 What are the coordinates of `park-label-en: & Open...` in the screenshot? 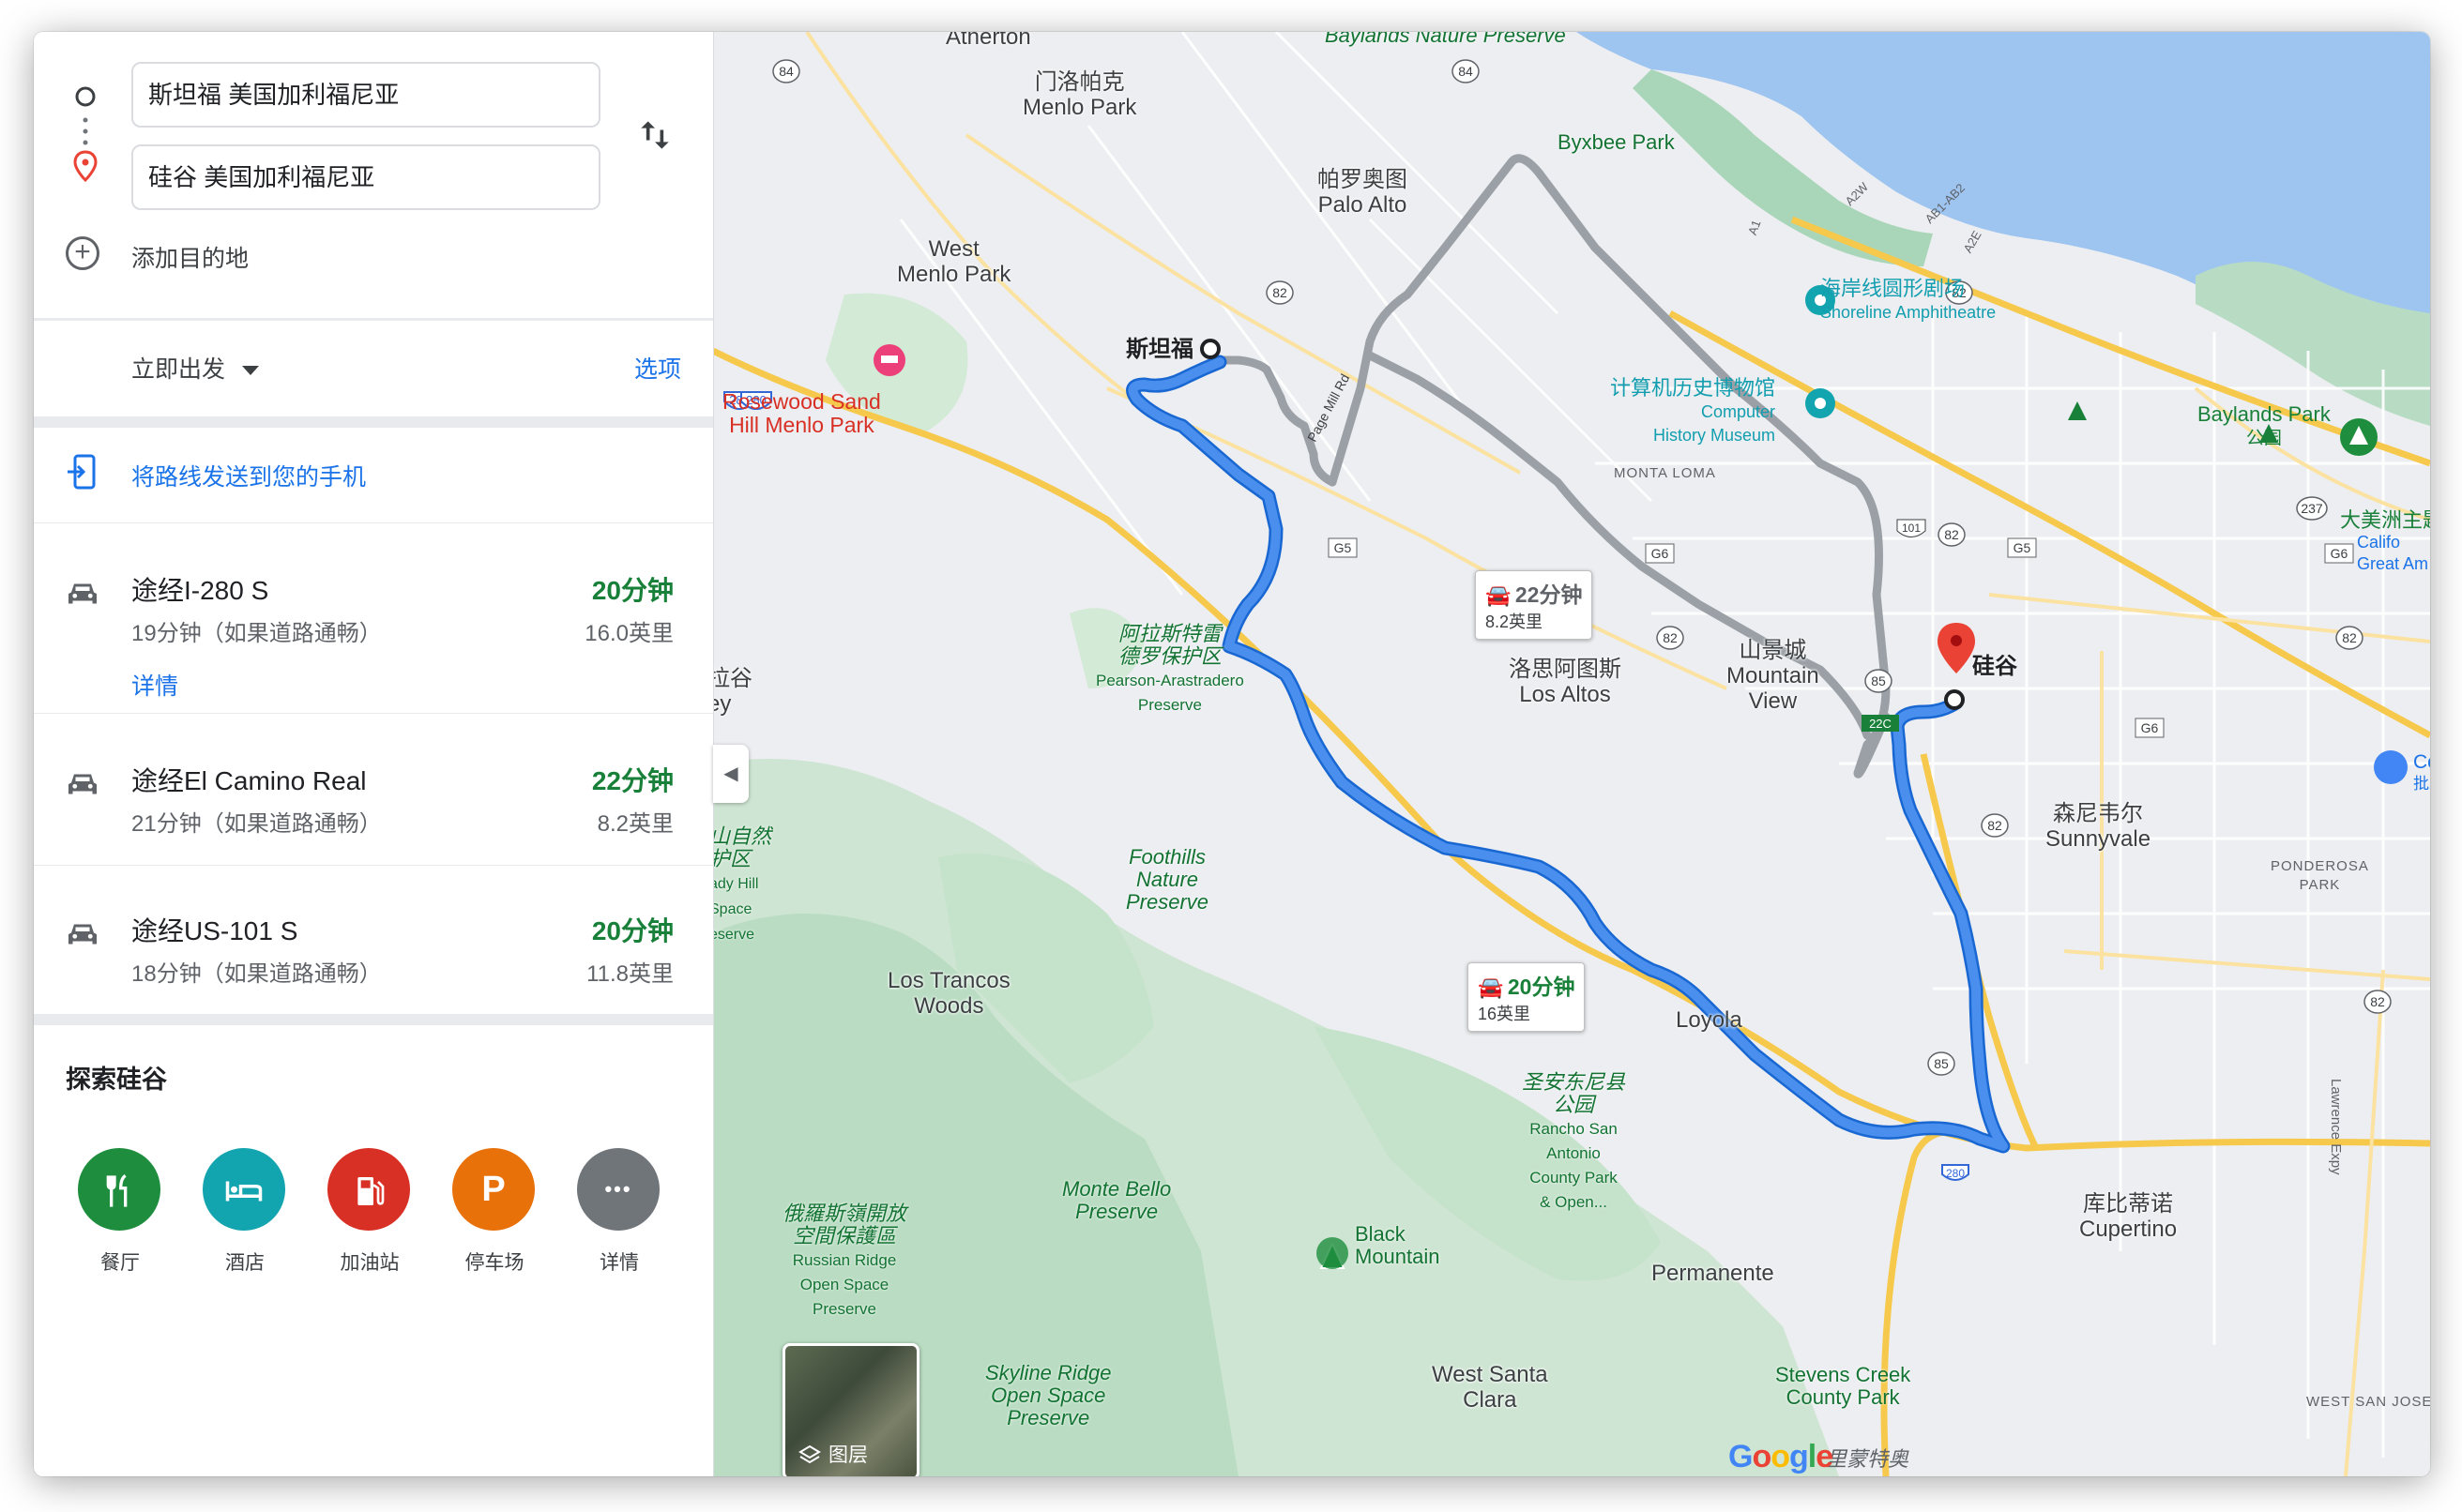 It's located at (1573, 1202).